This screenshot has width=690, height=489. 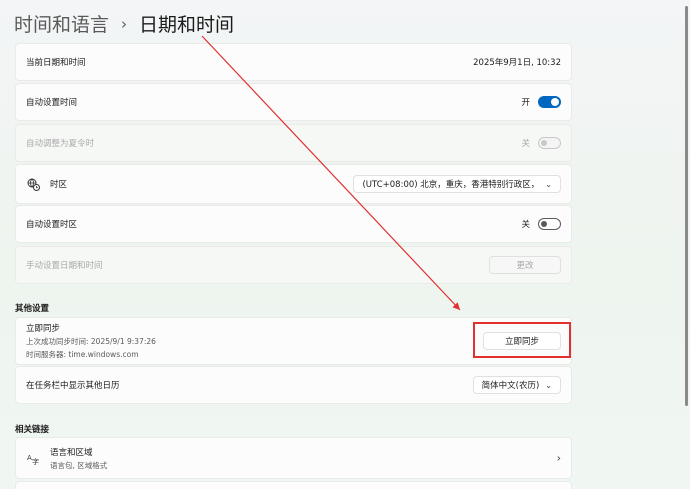 I want to click on scrollbar, so click(x=686, y=206).